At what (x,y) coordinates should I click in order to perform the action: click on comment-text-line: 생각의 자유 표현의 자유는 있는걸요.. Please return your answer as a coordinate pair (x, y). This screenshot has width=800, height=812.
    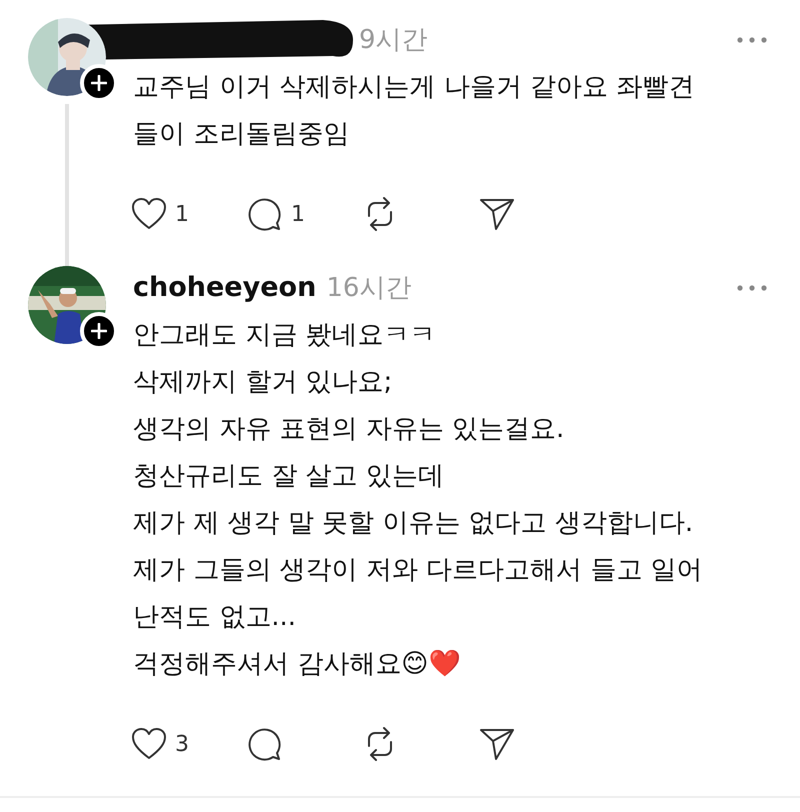
    Looking at the image, I should click on (349, 429).